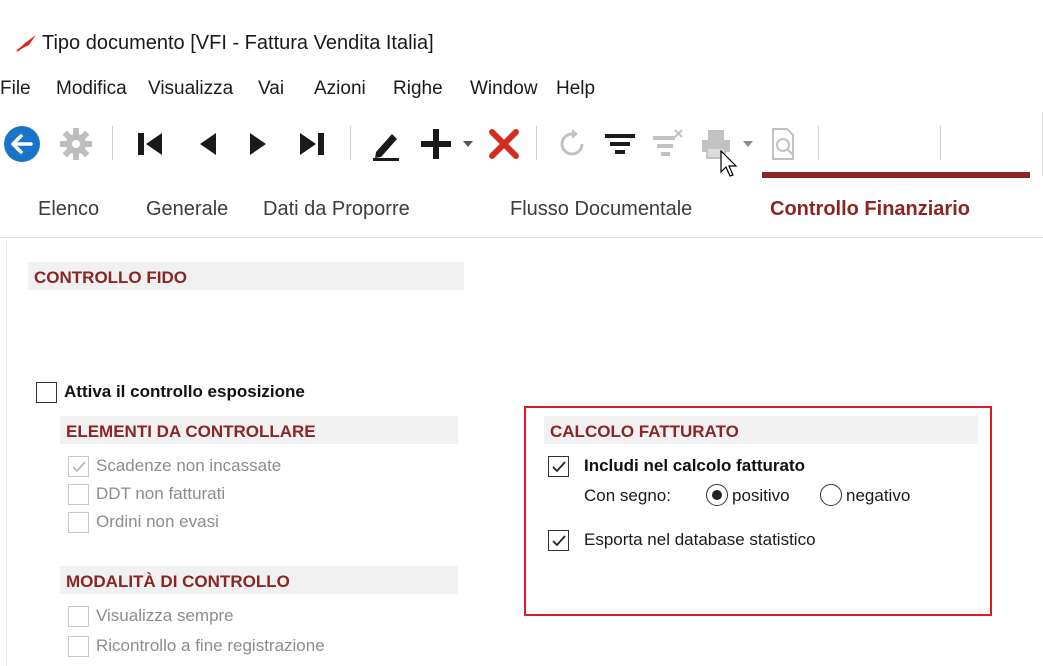  What do you see at coordinates (572, 144) in the screenshot?
I see `refresh-icon` at bounding box center [572, 144].